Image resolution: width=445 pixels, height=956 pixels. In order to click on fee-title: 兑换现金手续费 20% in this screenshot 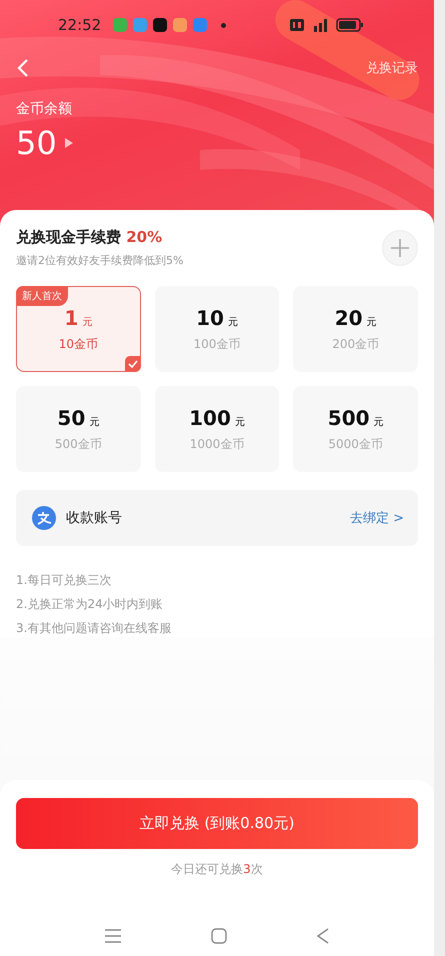, I will do `click(90, 237)`.